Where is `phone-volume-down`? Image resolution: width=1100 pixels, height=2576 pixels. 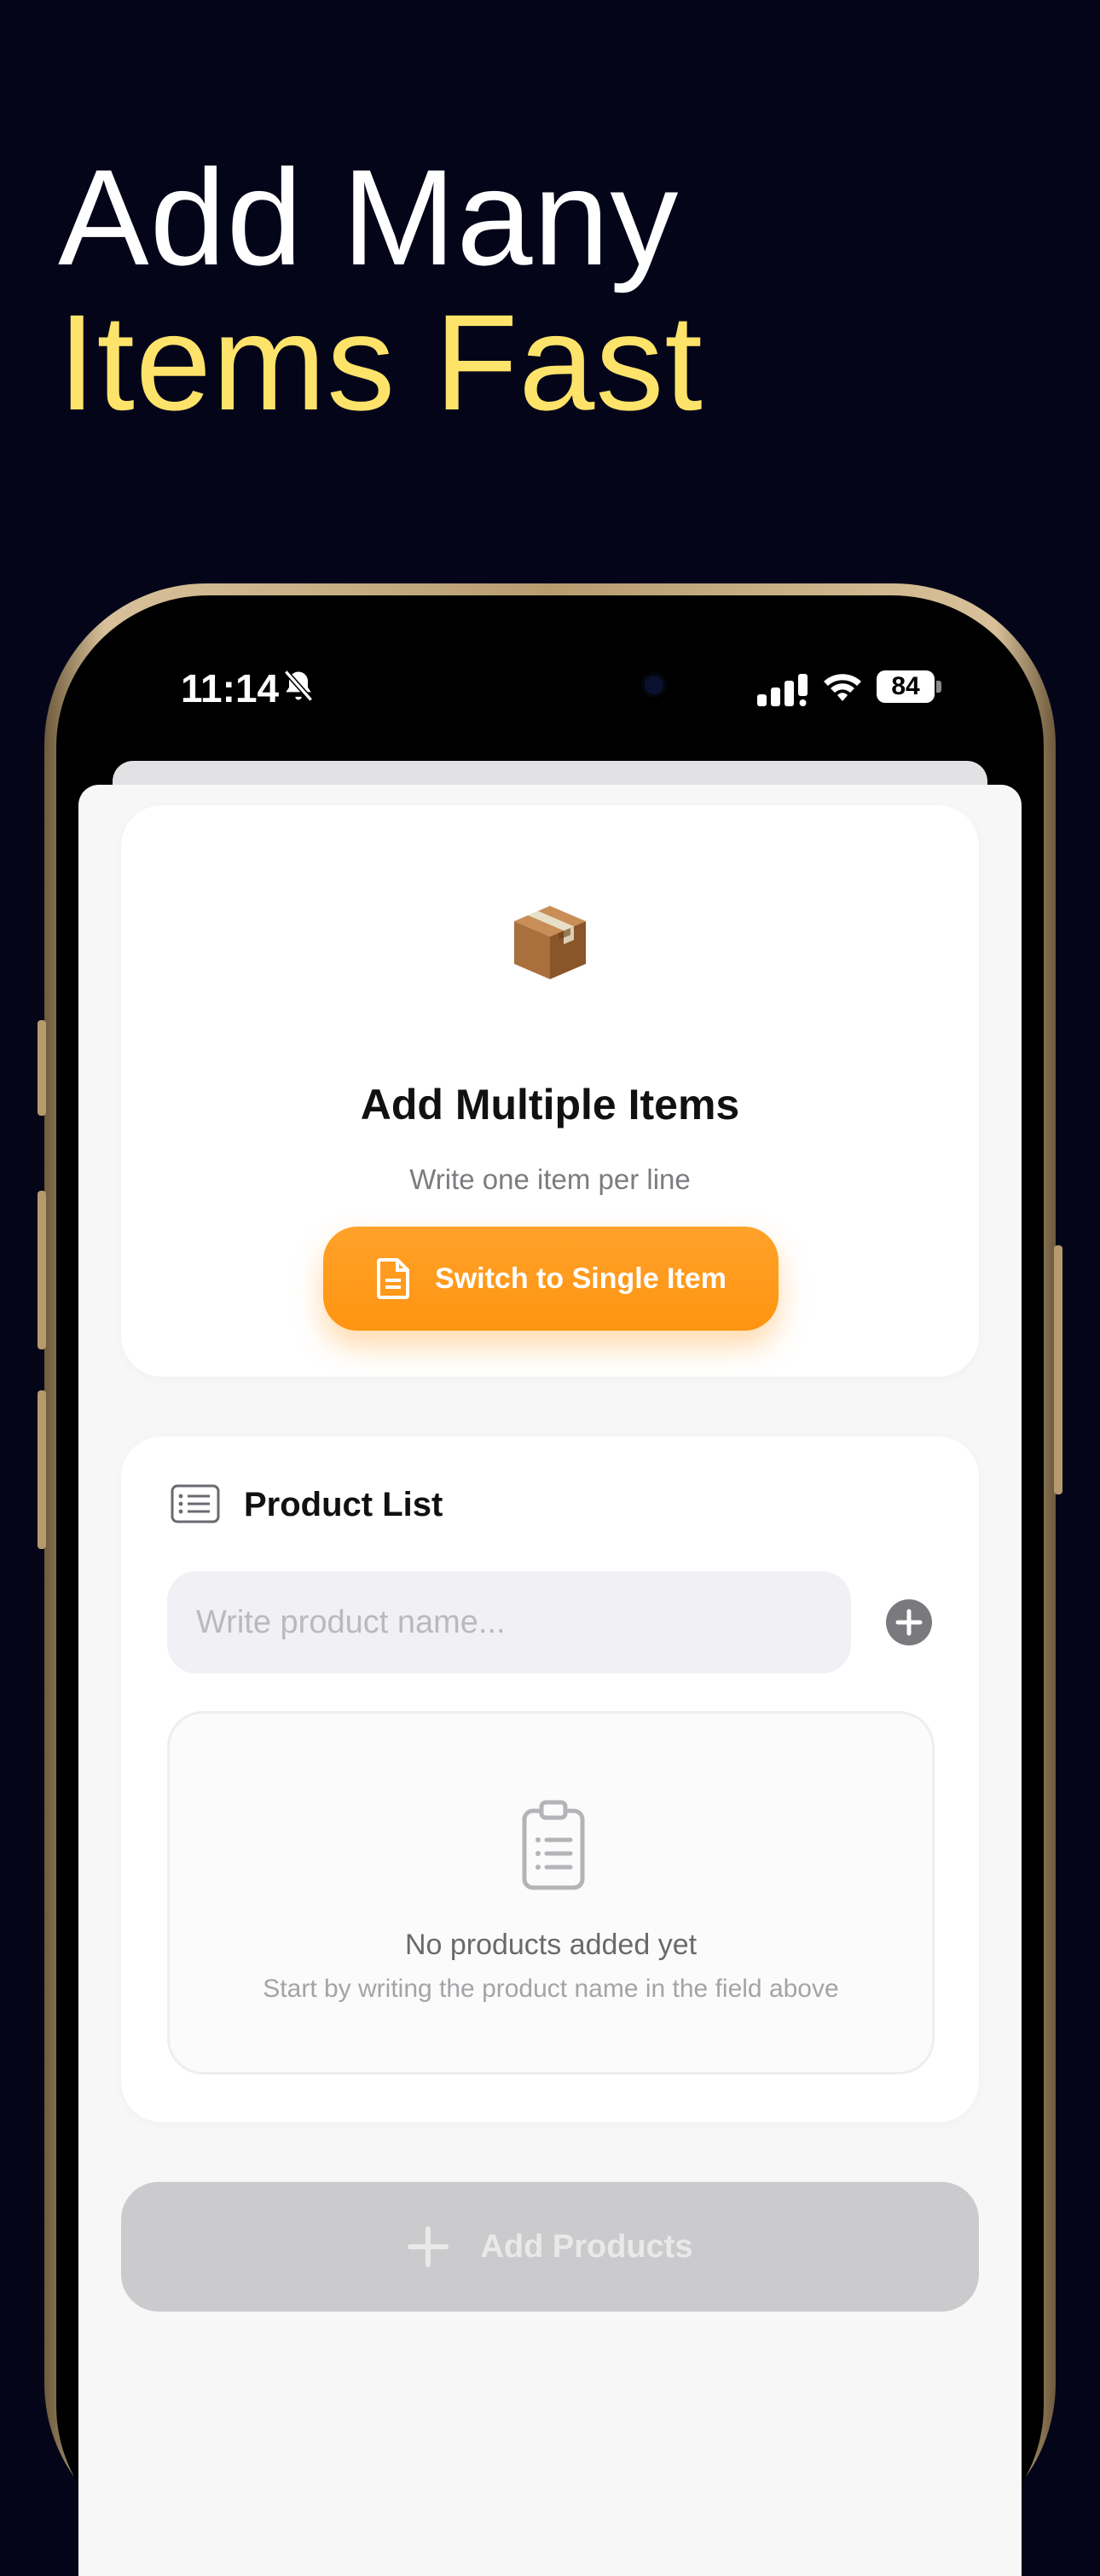 phone-volume-down is located at coordinates (42, 1469).